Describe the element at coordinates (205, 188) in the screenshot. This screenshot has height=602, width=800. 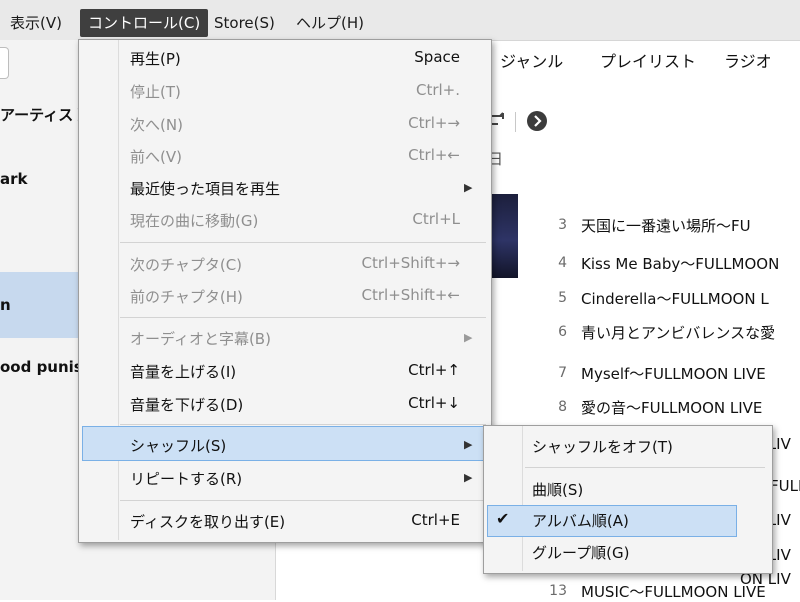
I see `menu-item-play-recent: 最近使った項目を再生` at that location.